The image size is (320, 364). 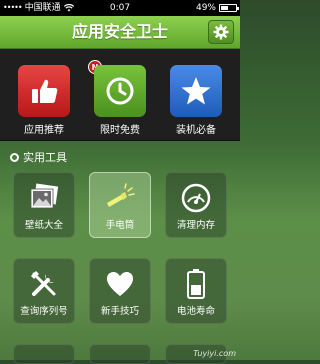 What do you see at coordinates (224, 8) in the screenshot?
I see `battery-fill` at bounding box center [224, 8].